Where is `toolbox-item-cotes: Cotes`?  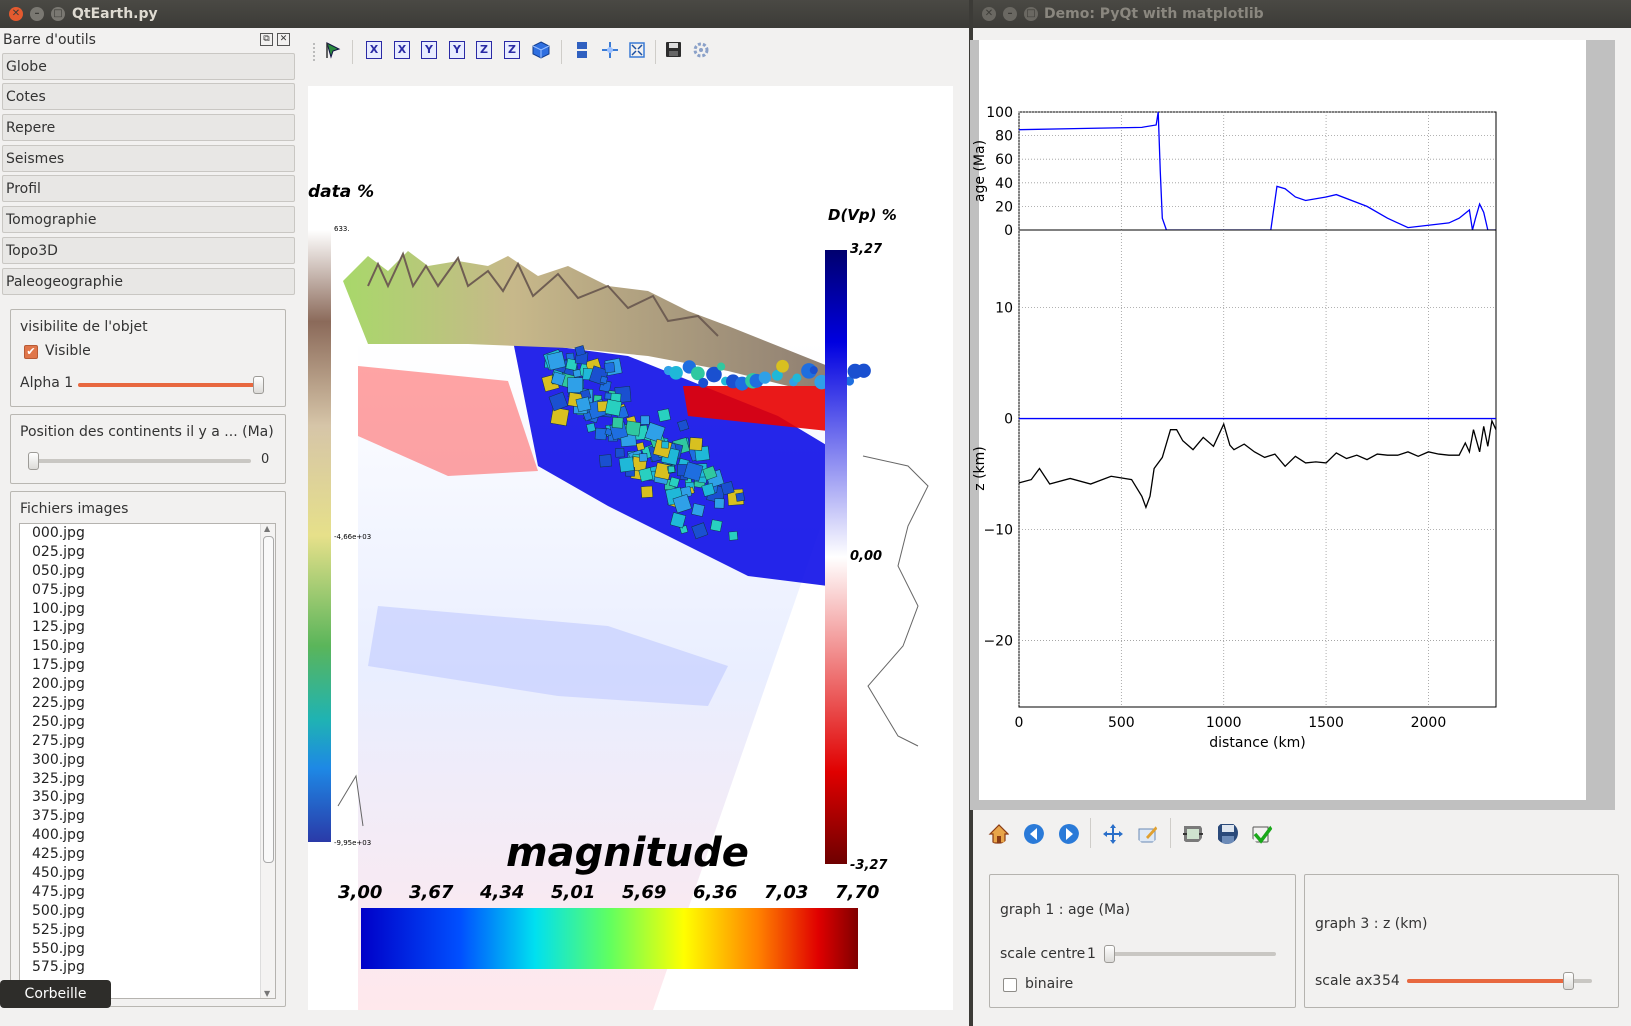
toolbox-item-cotes: Cotes is located at coordinates (148, 96).